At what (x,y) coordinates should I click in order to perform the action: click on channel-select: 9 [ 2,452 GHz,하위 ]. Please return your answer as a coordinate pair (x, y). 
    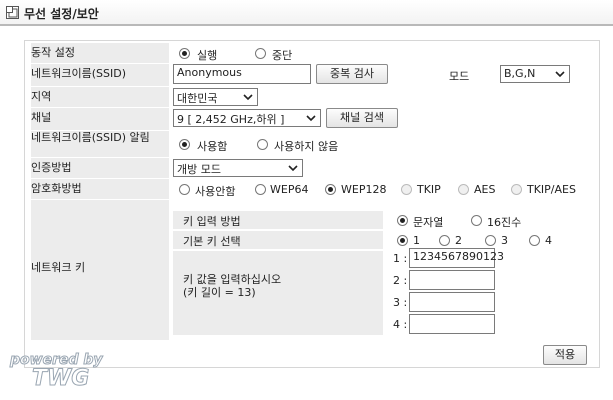
    Looking at the image, I should click on (247, 118).